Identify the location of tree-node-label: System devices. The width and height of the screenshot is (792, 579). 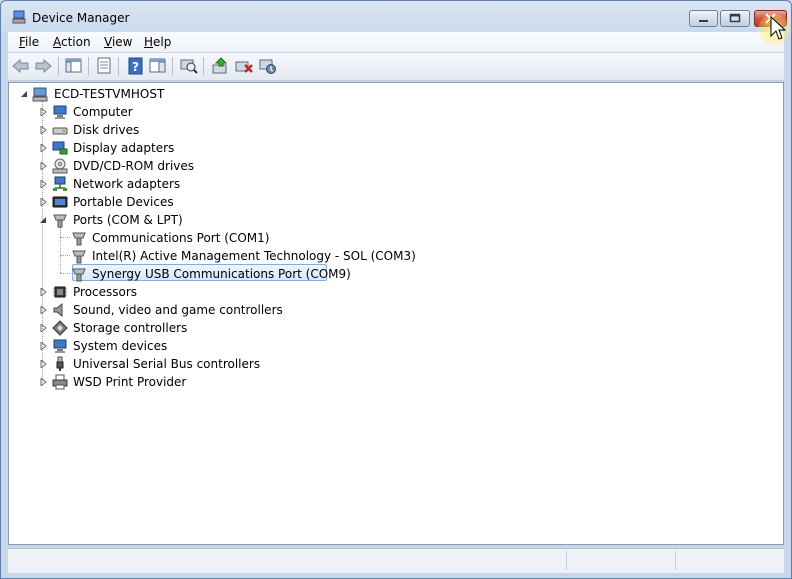
(120, 346).